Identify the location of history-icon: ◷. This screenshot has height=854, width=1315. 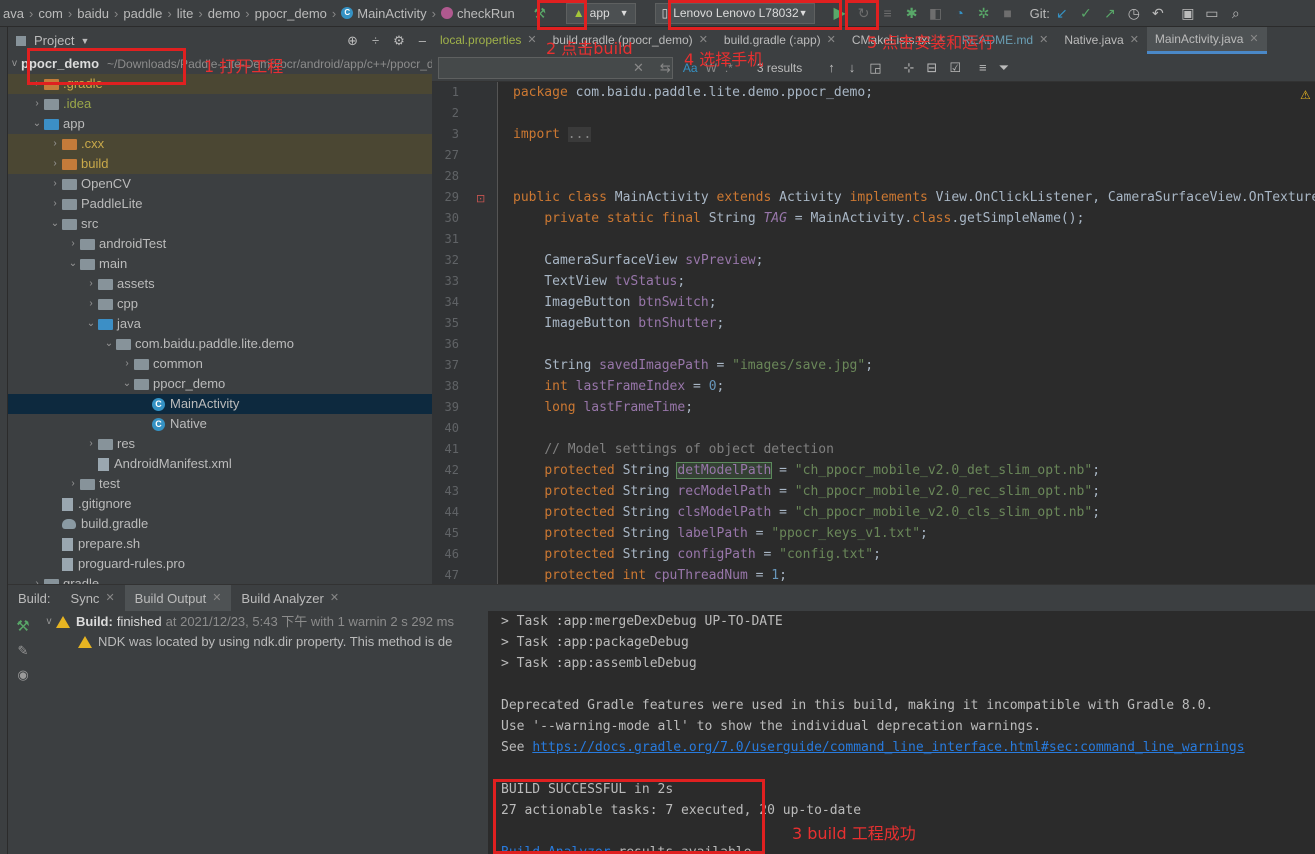
(1134, 13).